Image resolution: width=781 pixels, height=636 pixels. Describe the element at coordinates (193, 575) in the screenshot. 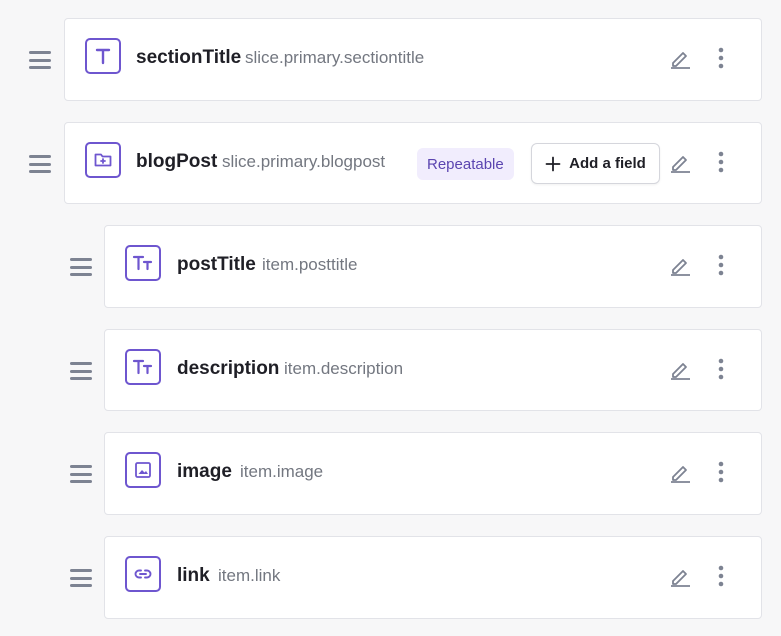

I see `field-name: link` at that location.